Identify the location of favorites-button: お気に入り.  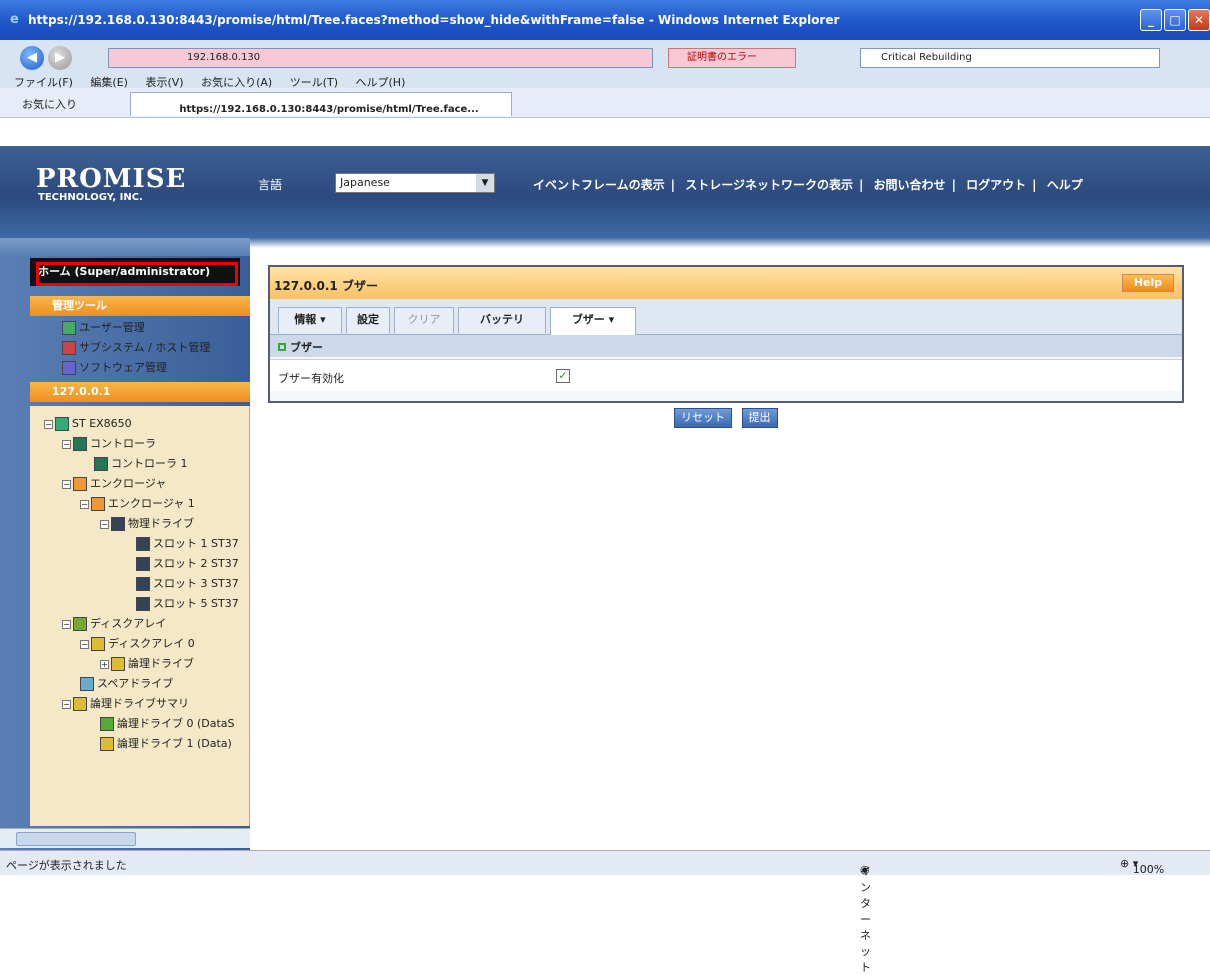
(49, 104).